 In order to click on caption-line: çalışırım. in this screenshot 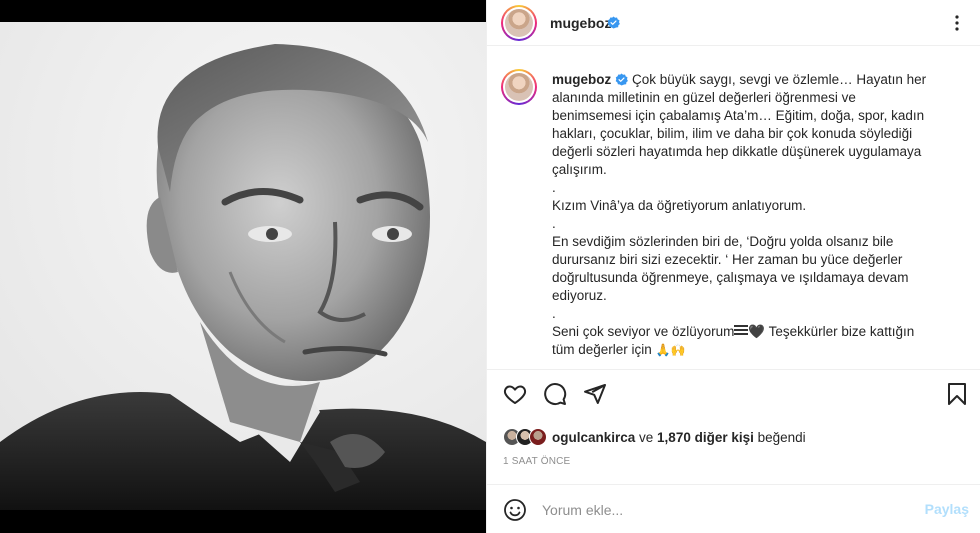, I will do `click(579, 169)`.